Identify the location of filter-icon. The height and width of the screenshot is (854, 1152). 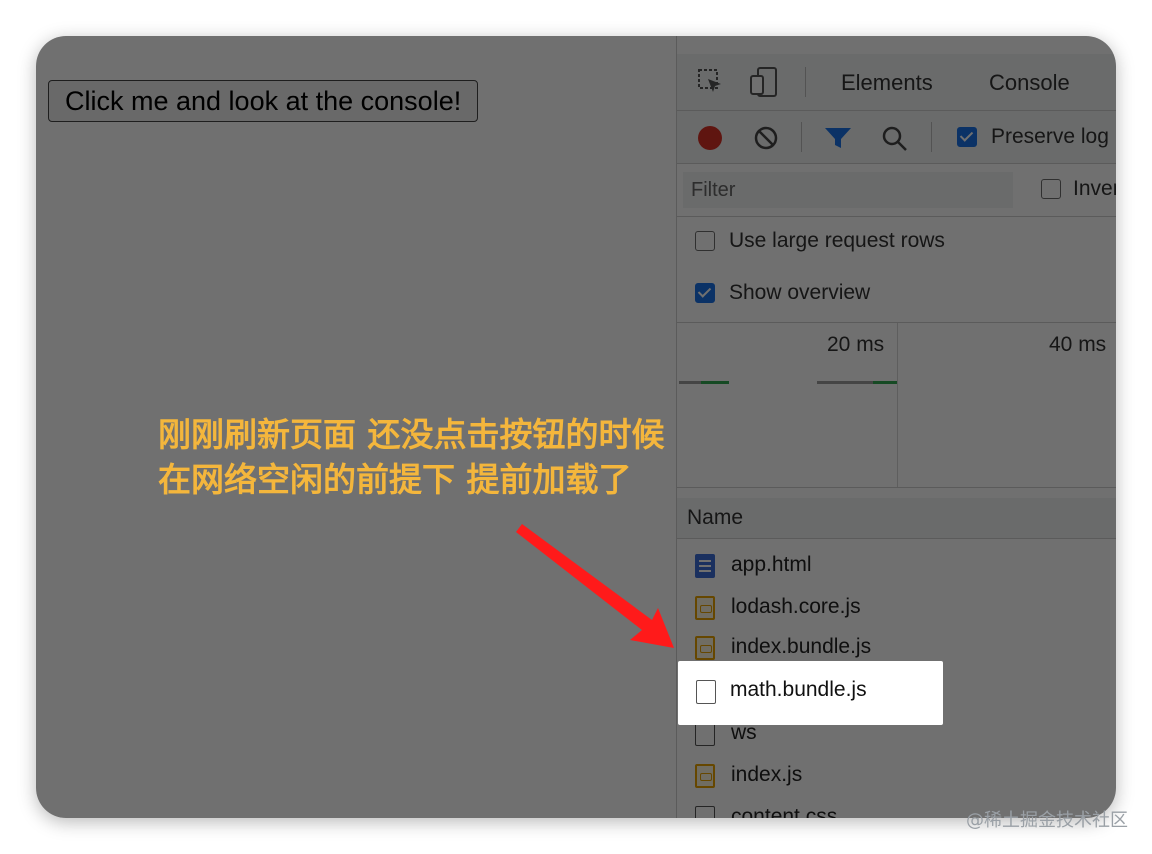
(838, 140).